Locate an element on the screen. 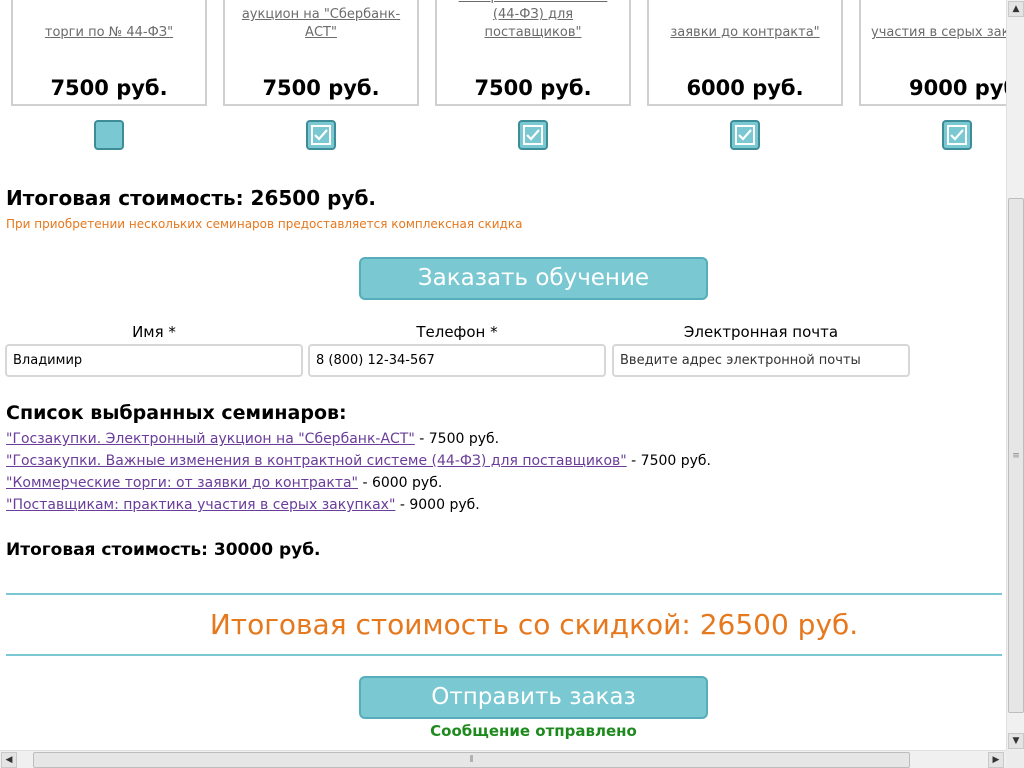  seminar-card: аукцион на "Сбербанк-АСТ" 7500 руб. is located at coordinates (321, 53).